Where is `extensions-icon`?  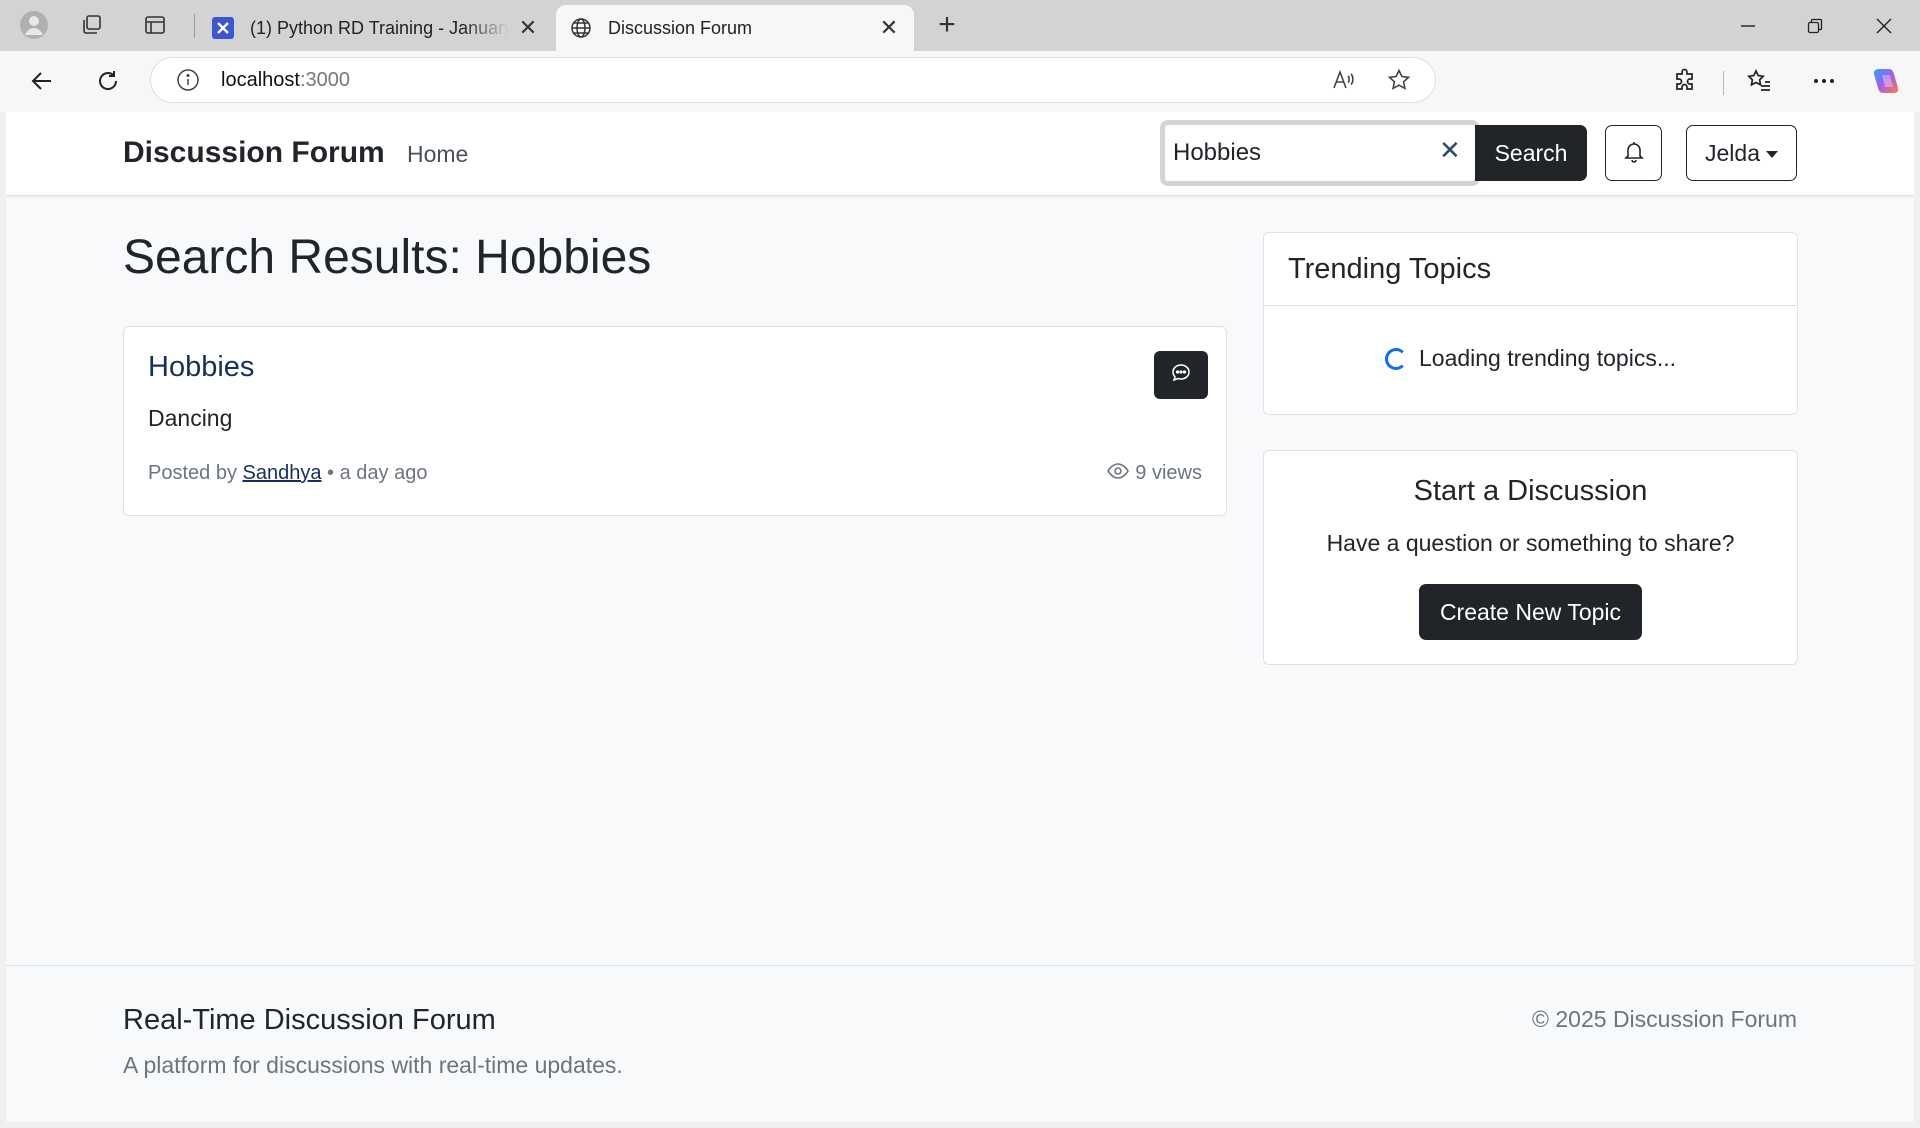
extensions-icon is located at coordinates (1685, 81).